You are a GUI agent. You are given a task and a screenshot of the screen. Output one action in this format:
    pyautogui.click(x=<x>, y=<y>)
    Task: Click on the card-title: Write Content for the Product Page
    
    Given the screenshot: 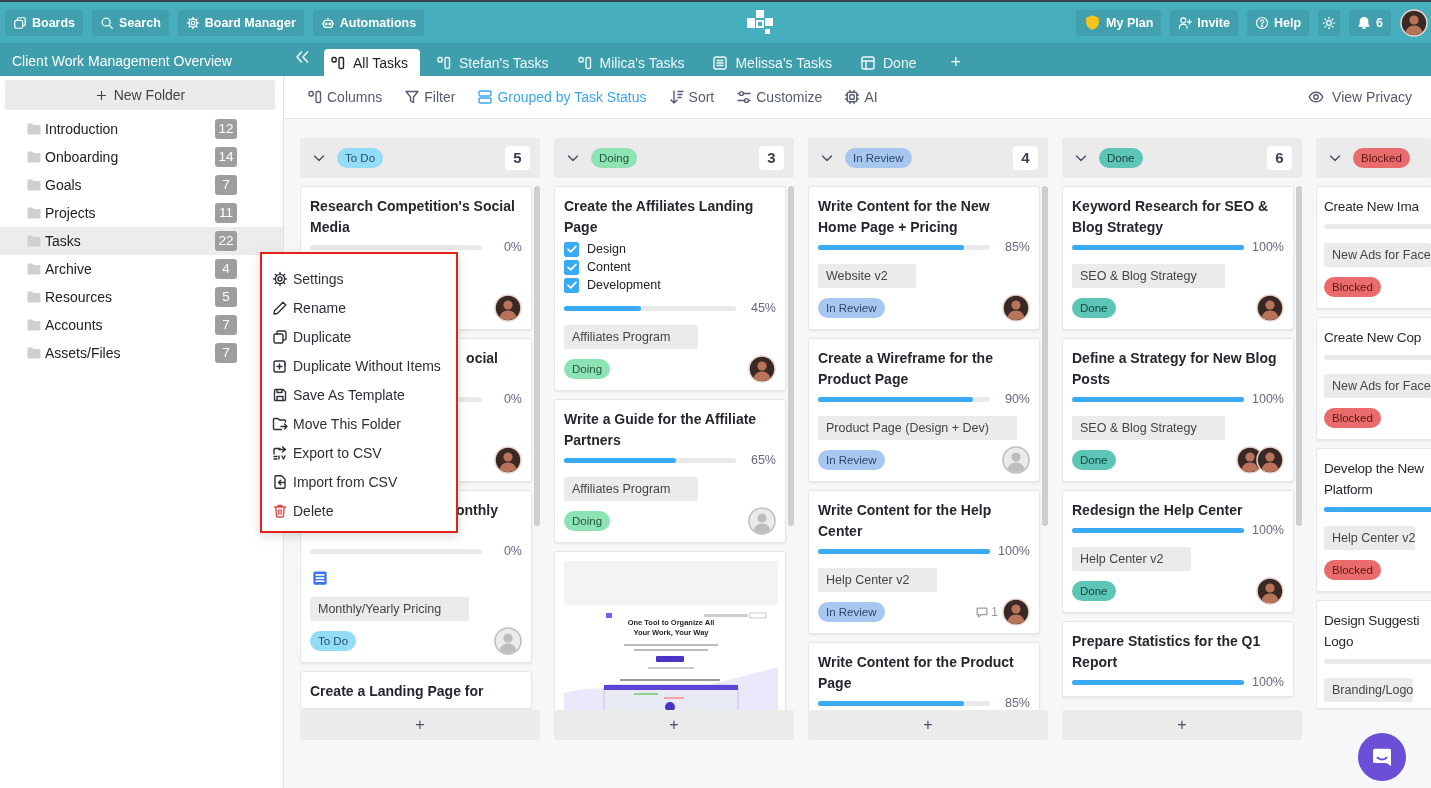 What is the action you would take?
    pyautogui.click(x=916, y=673)
    